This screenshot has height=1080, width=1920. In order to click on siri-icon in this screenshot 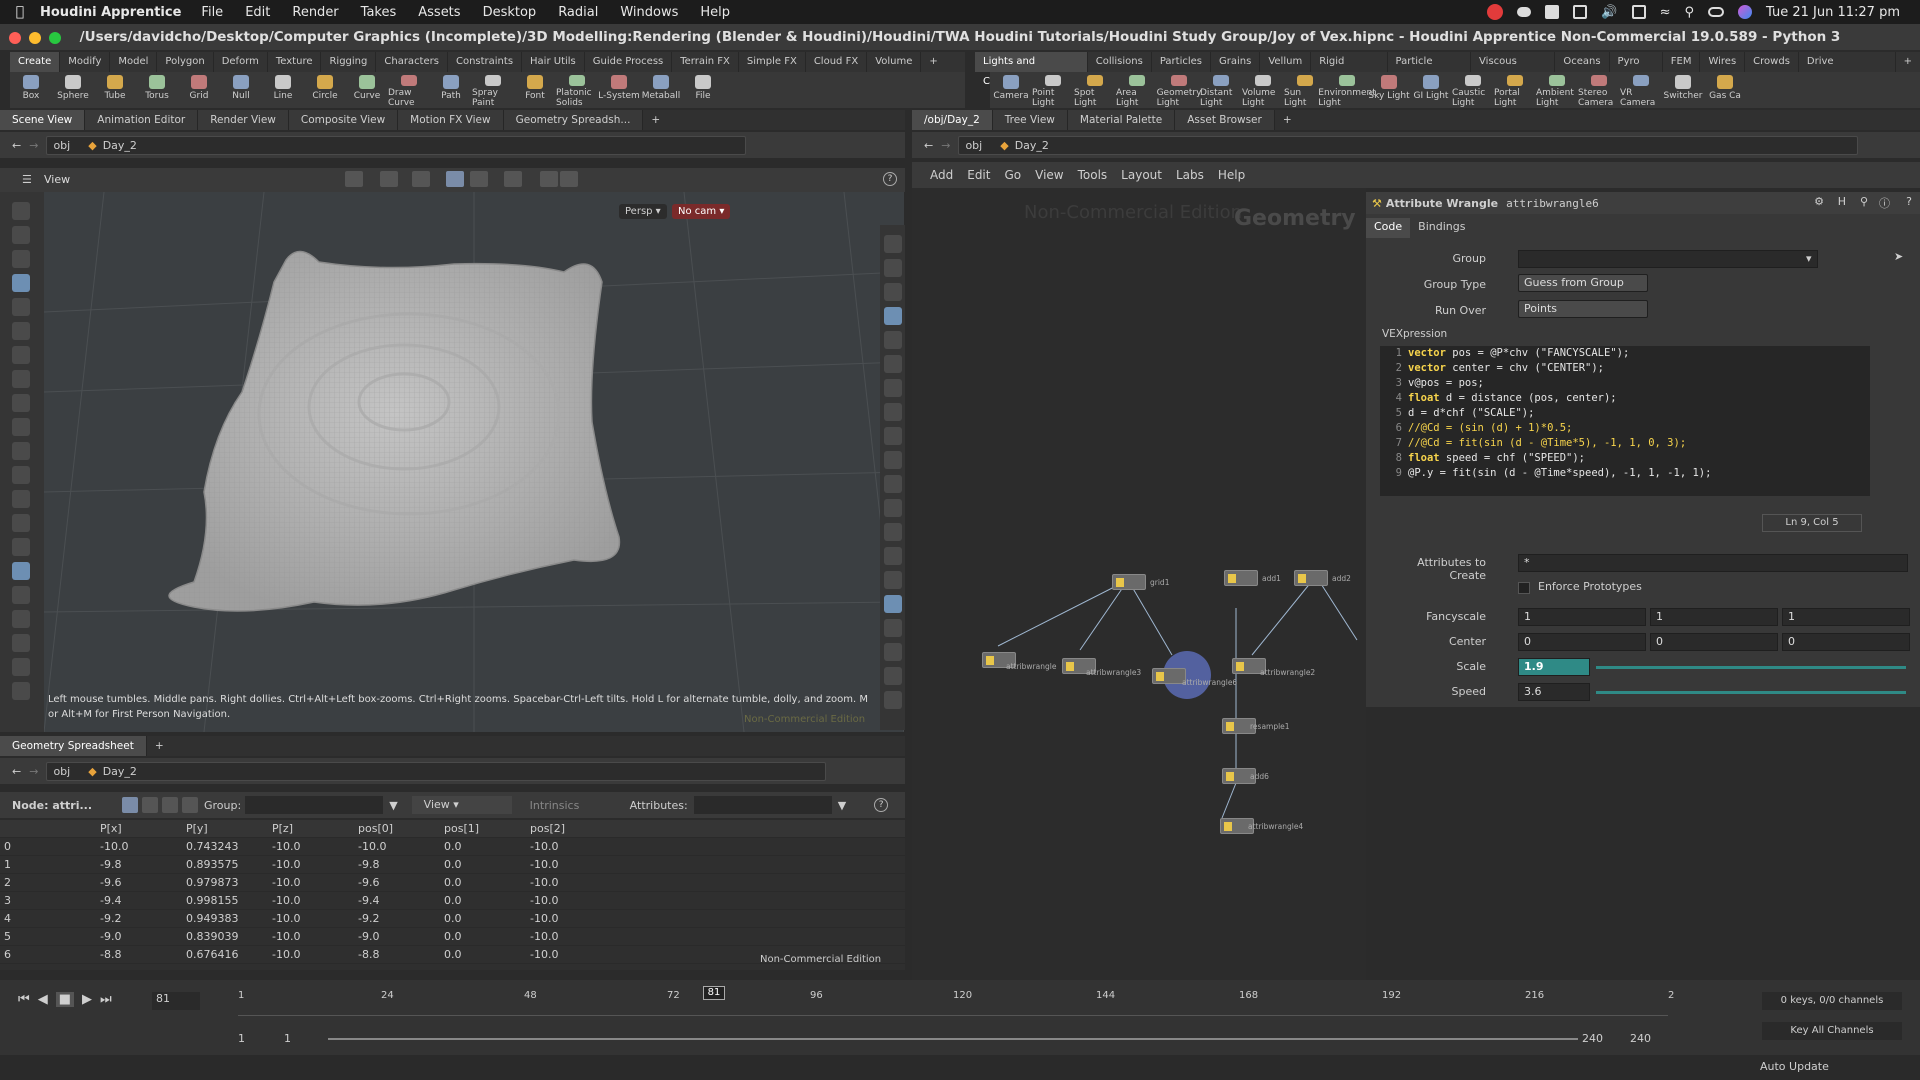, I will do `click(1745, 12)`.